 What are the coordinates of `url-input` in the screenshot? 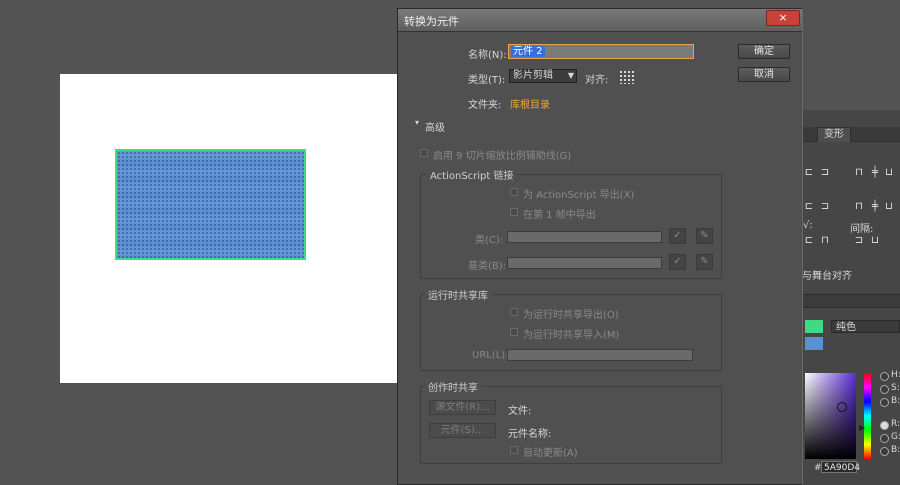 It's located at (600, 355).